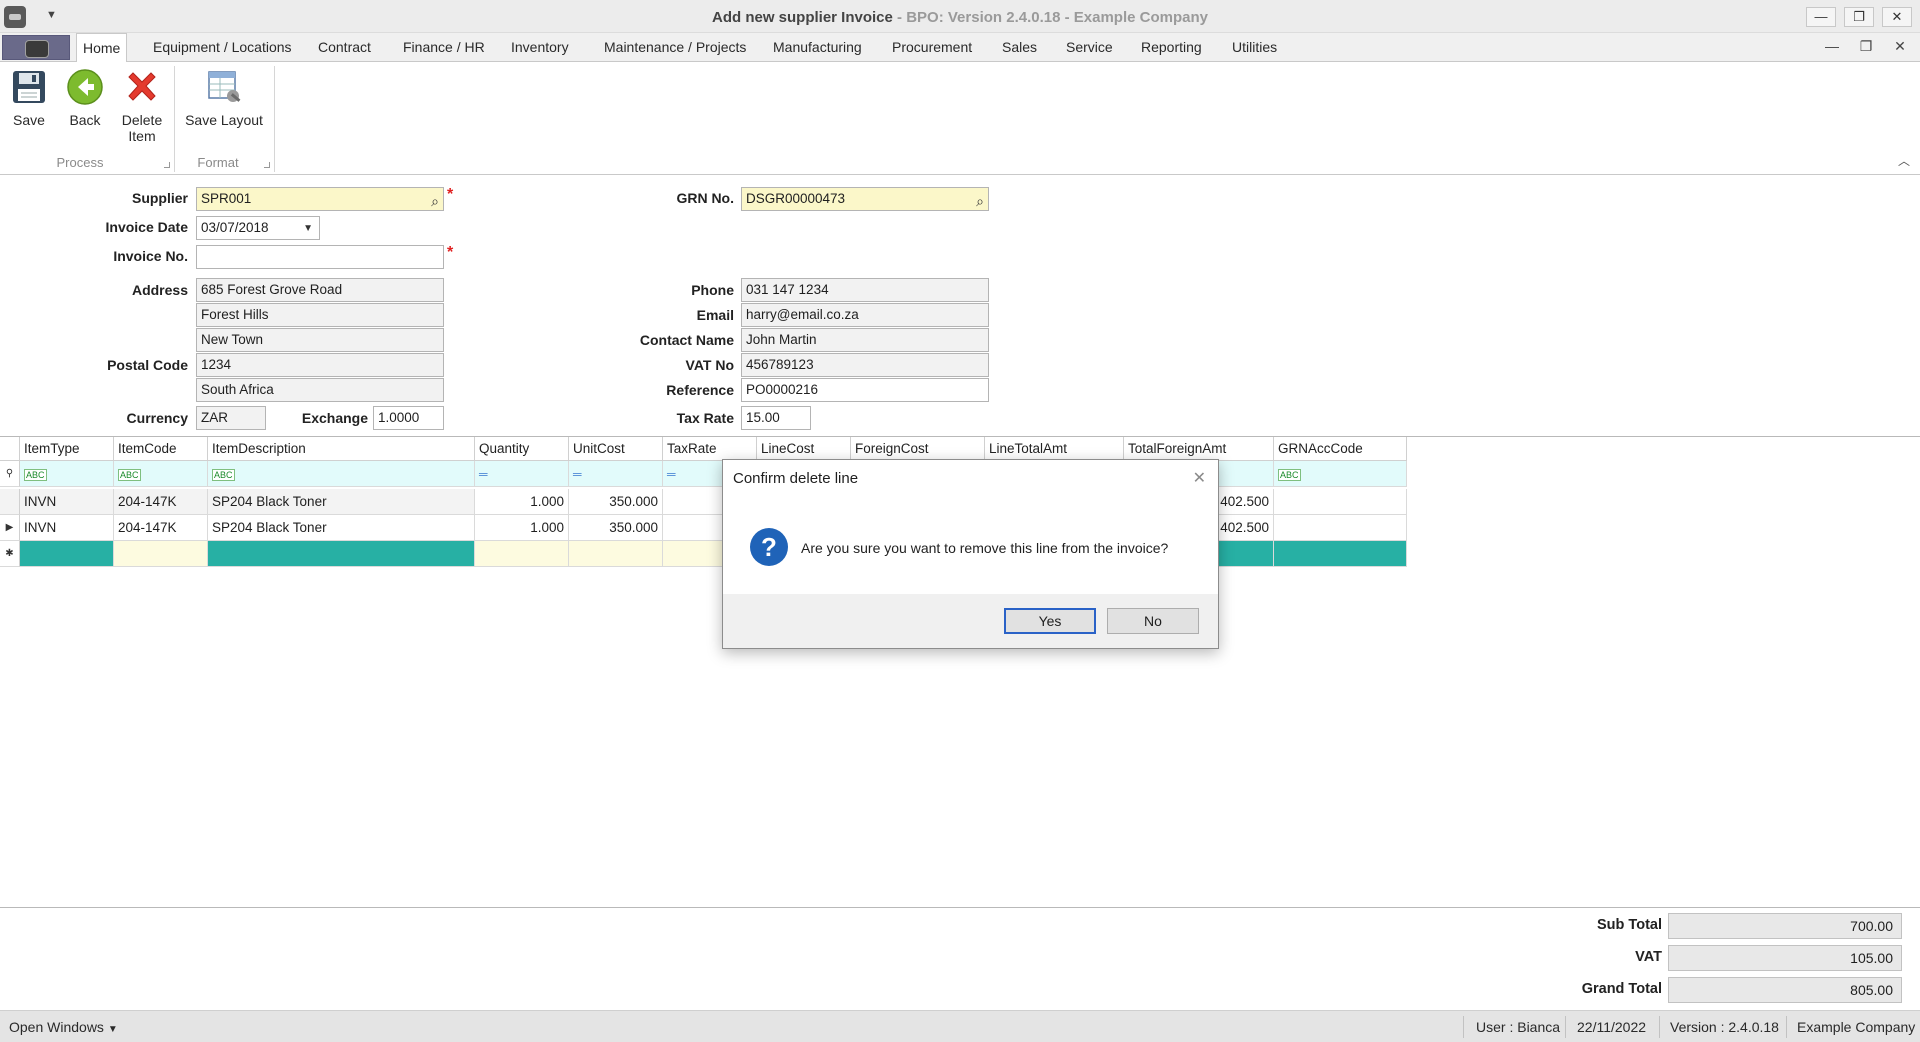 This screenshot has height=1042, width=1920. I want to click on tax-rate-field: 15.00, so click(776, 418).